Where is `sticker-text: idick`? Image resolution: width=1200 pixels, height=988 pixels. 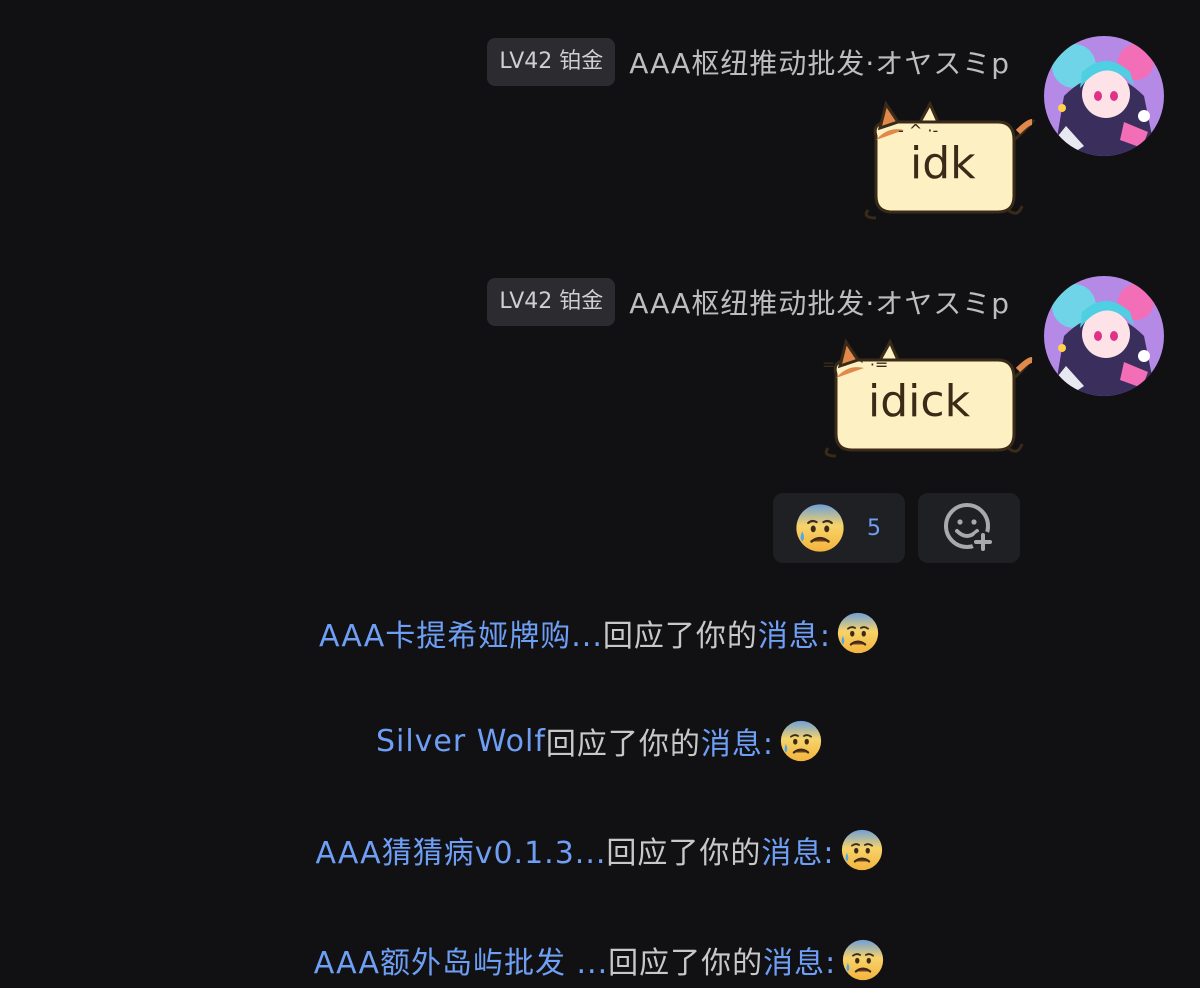 sticker-text: idick is located at coordinates (919, 401).